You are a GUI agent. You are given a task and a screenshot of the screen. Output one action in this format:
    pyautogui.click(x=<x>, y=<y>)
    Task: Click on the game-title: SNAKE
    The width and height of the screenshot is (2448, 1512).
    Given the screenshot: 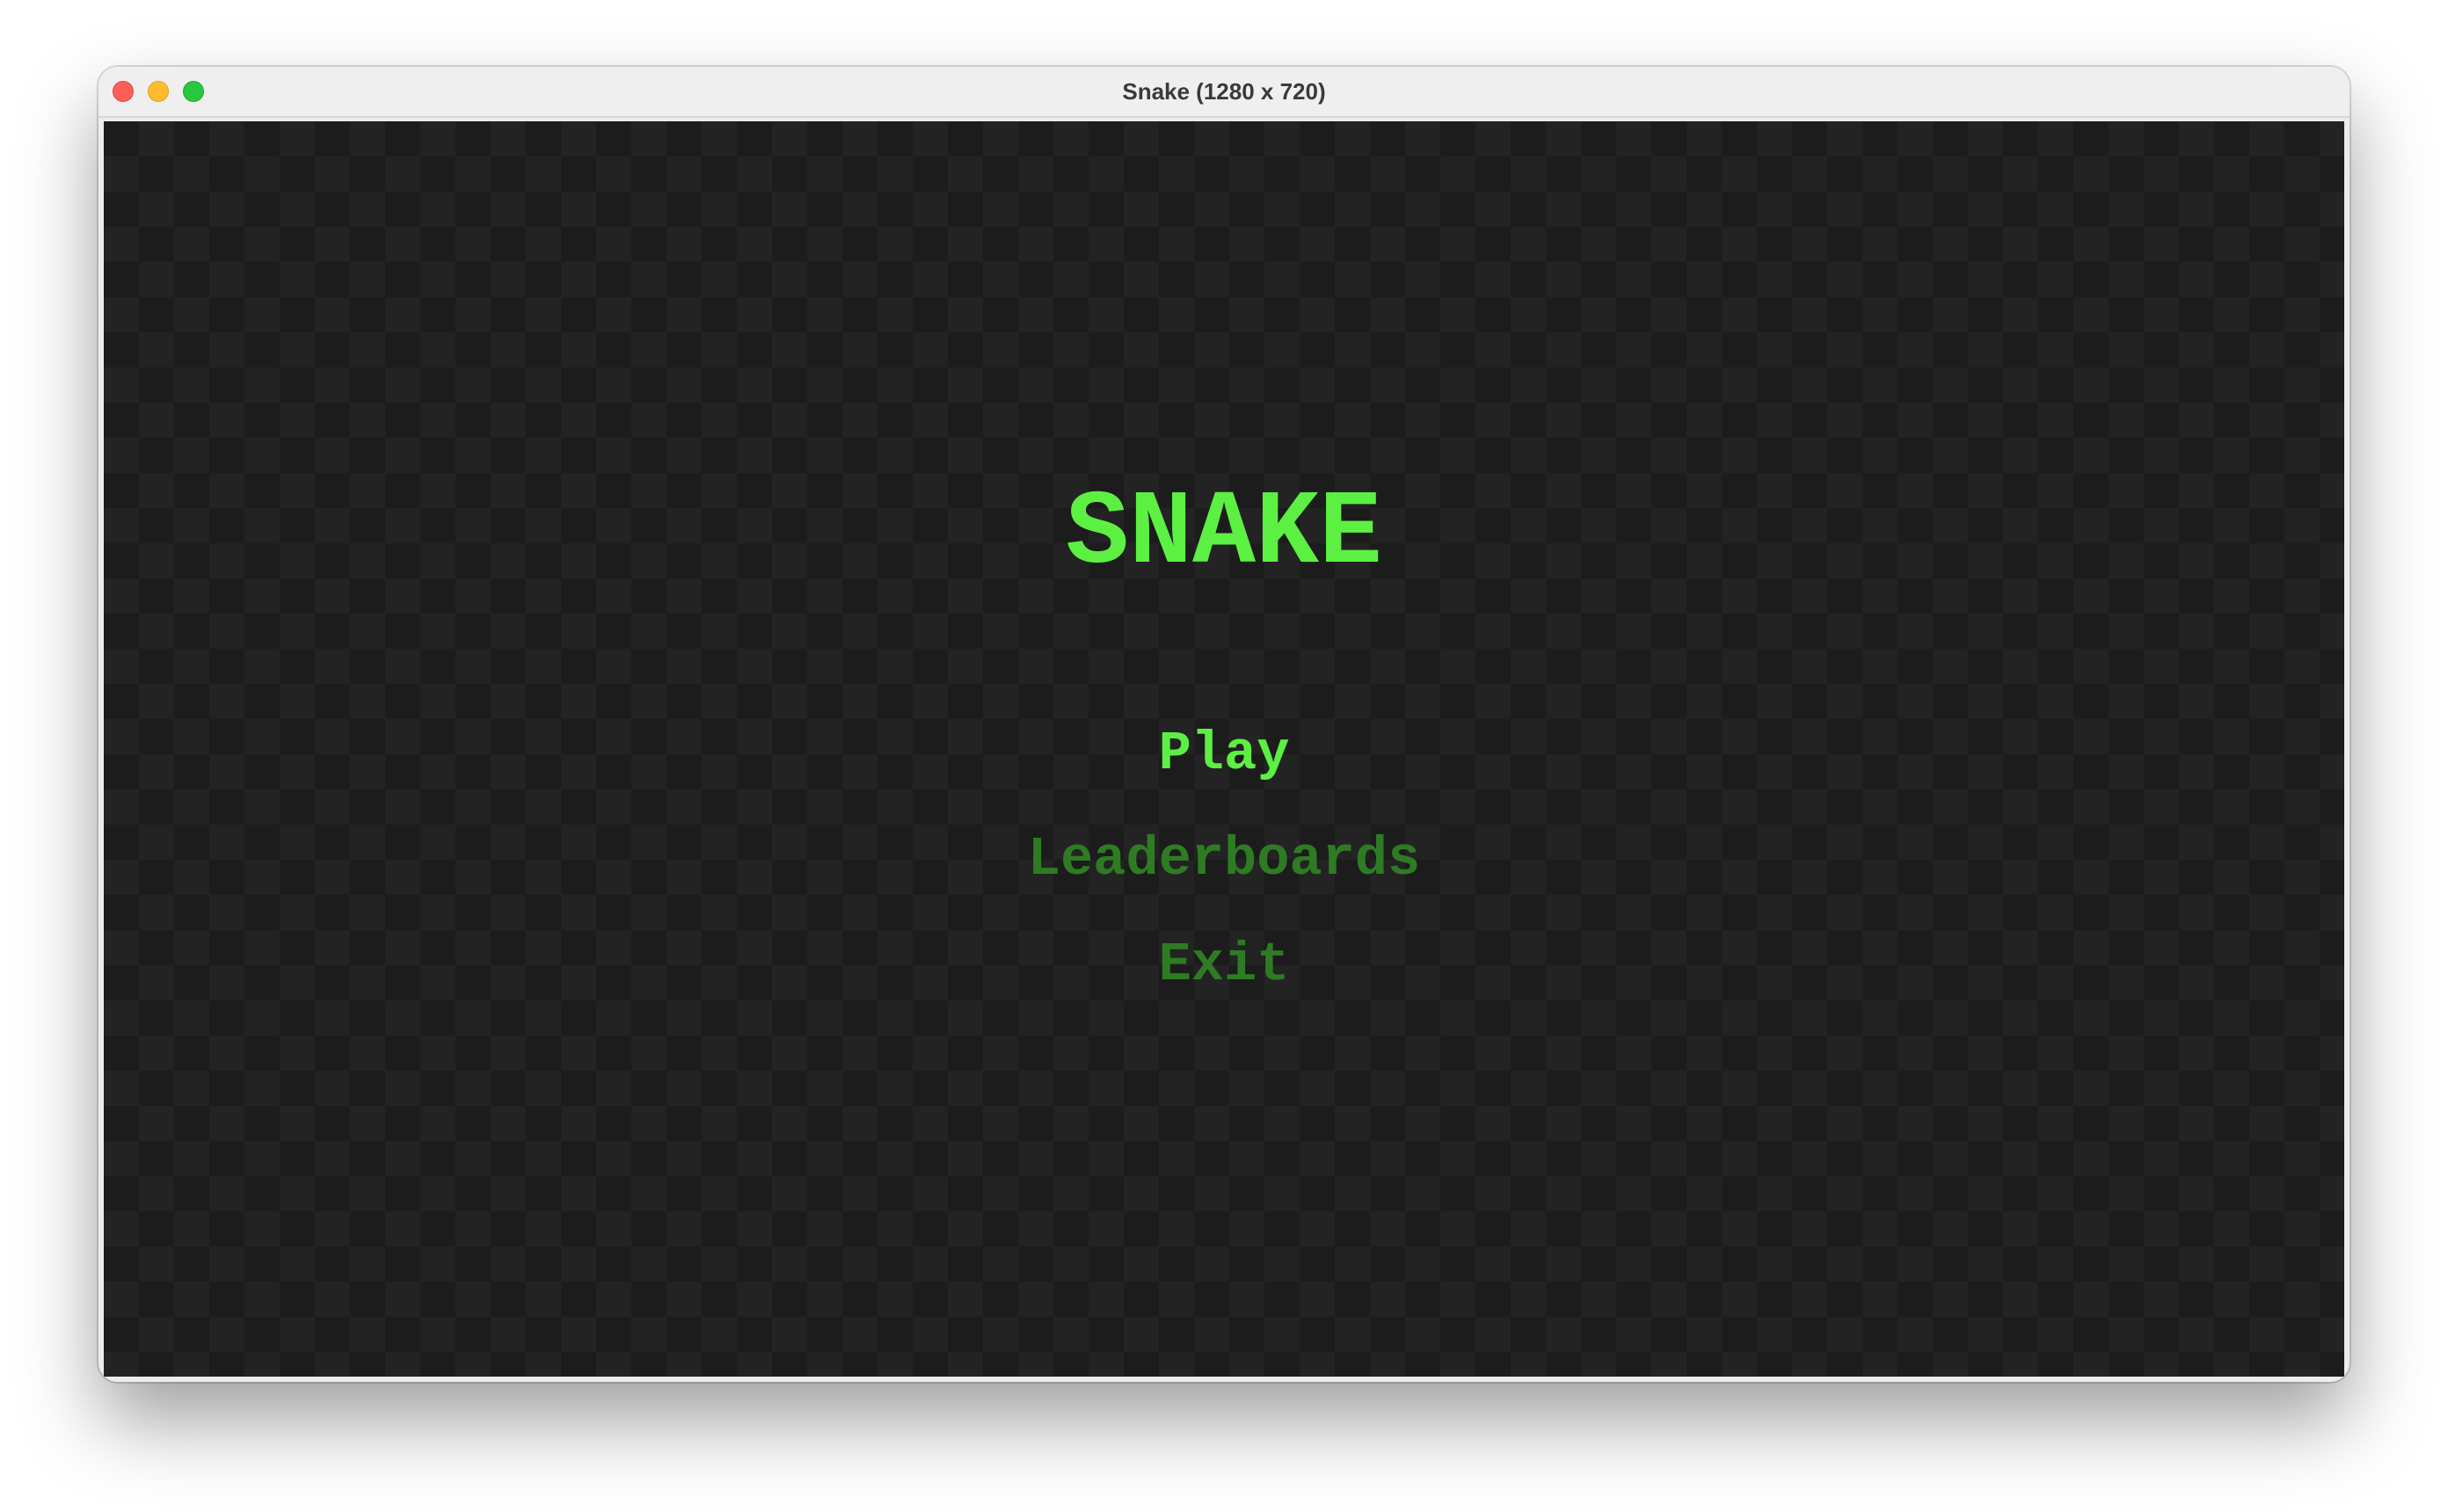 What is the action you would take?
    pyautogui.click(x=1224, y=534)
    